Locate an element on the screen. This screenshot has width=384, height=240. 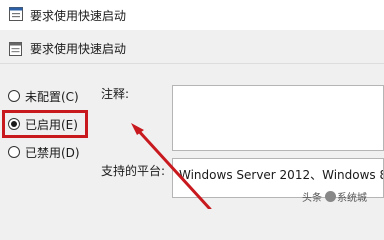
comment-label: 注释: is located at coordinates (115, 94).